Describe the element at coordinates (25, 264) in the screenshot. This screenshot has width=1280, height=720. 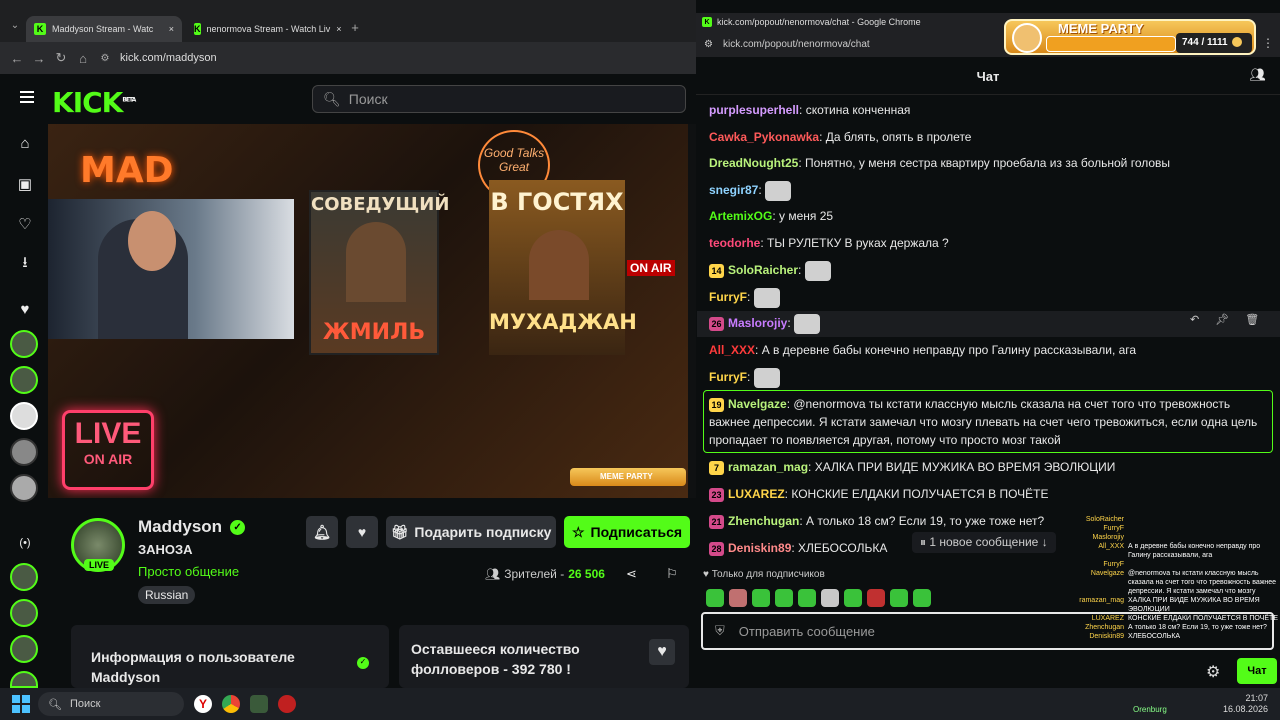
I see `download-icon: ⭳` at that location.